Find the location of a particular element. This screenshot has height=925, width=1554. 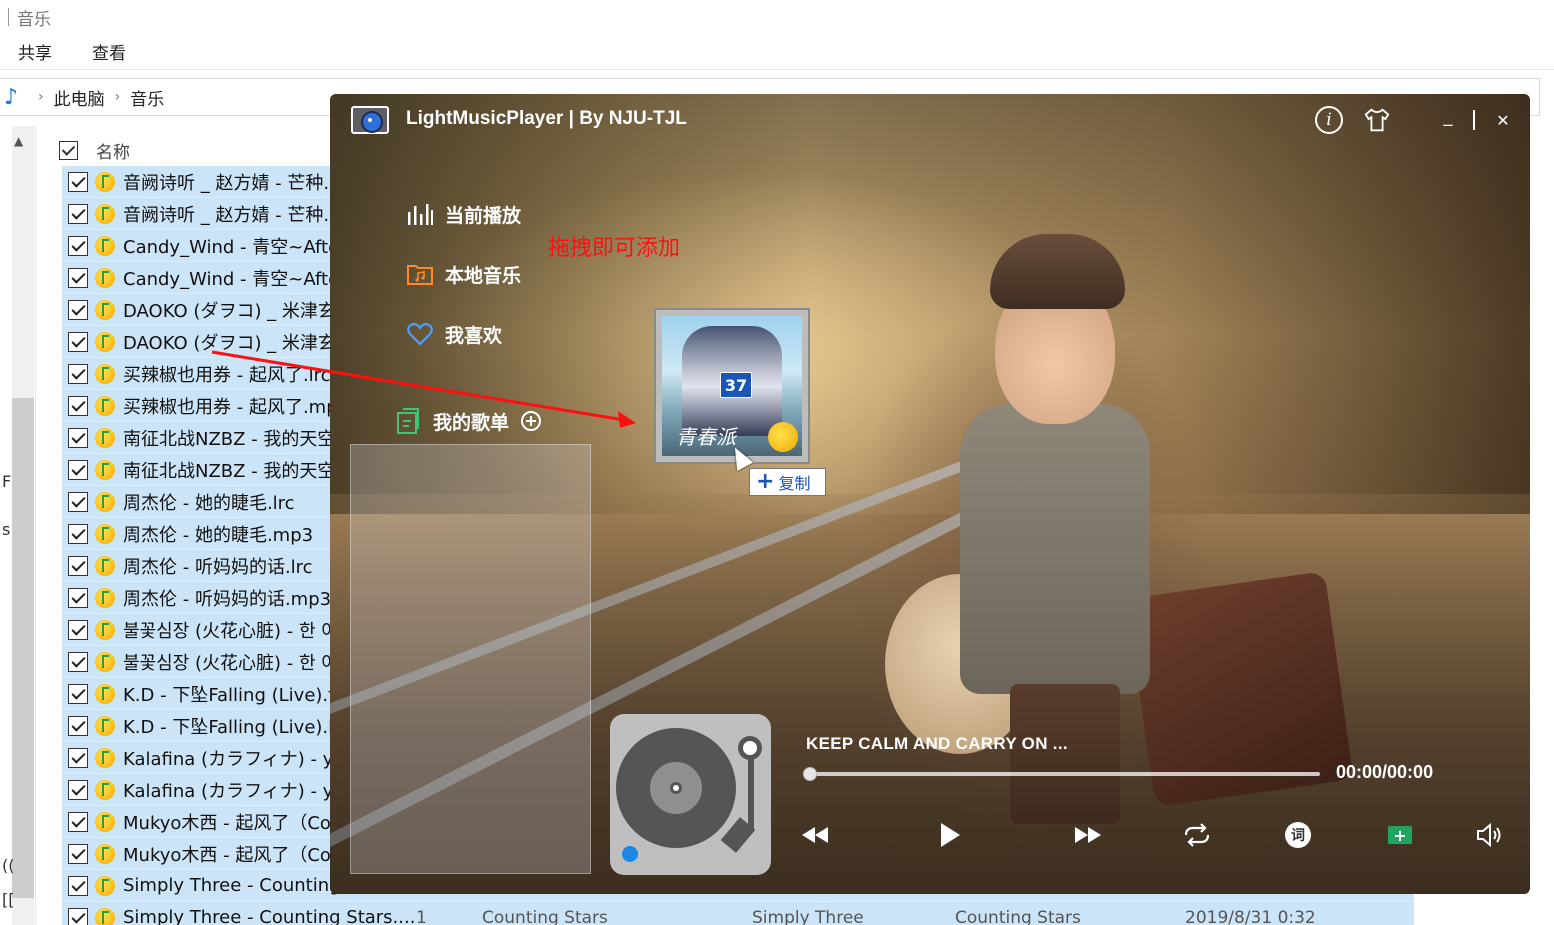

playlist-panel is located at coordinates (470, 659).